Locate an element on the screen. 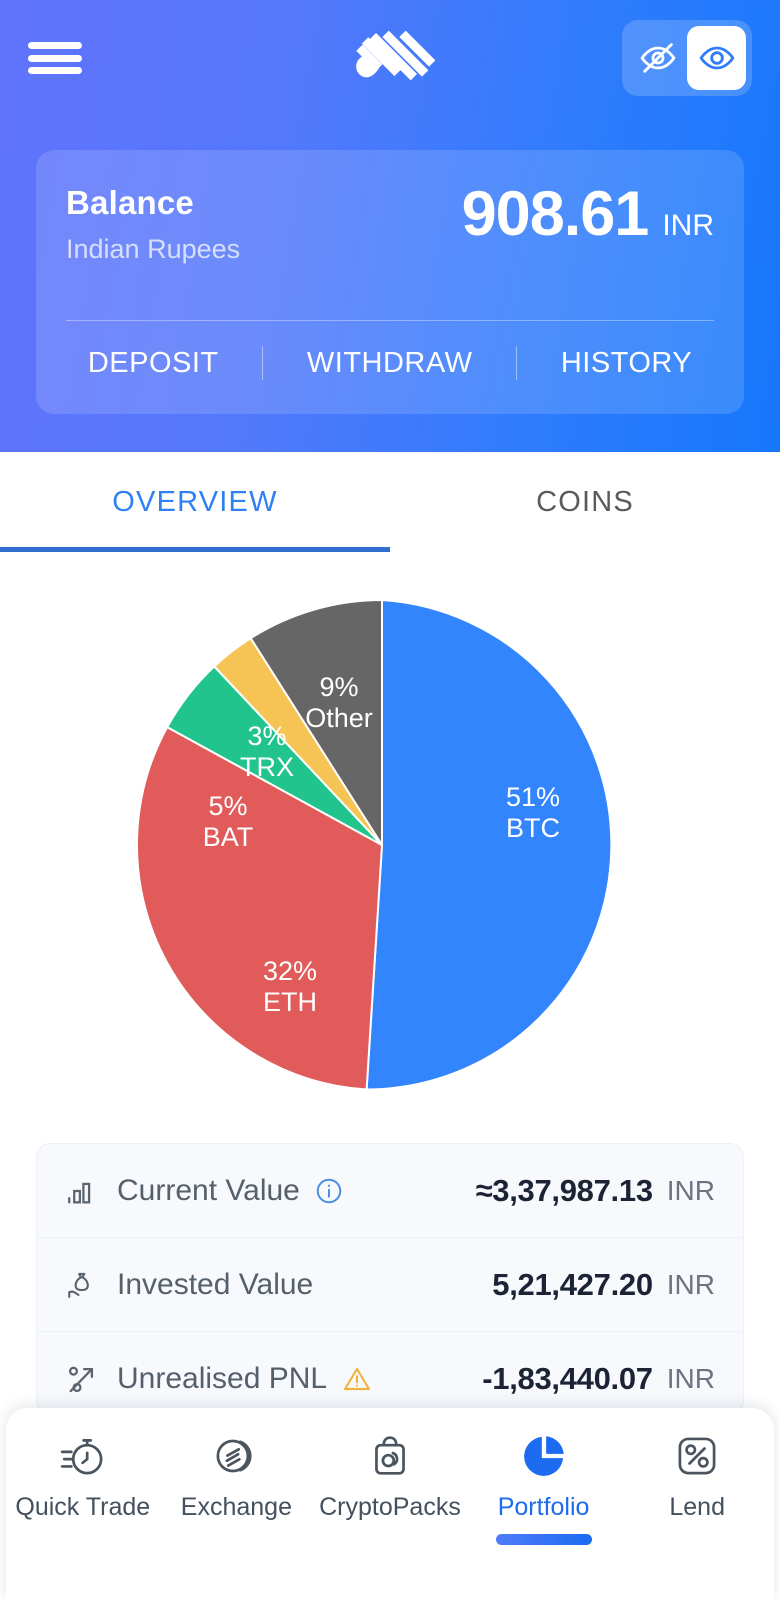  balance-divider is located at coordinates (390, 320).